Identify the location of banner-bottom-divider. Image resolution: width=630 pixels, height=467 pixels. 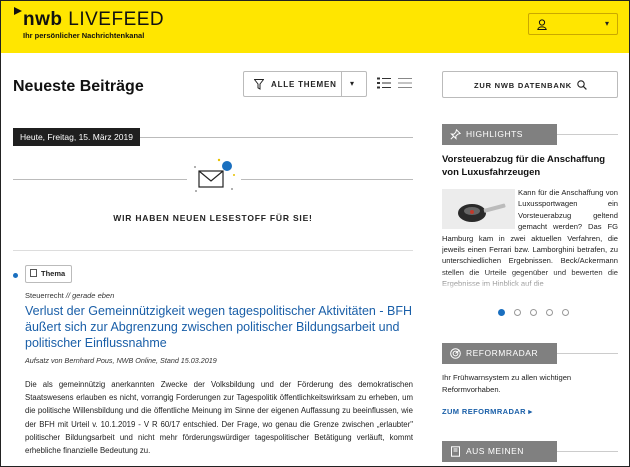
(213, 250).